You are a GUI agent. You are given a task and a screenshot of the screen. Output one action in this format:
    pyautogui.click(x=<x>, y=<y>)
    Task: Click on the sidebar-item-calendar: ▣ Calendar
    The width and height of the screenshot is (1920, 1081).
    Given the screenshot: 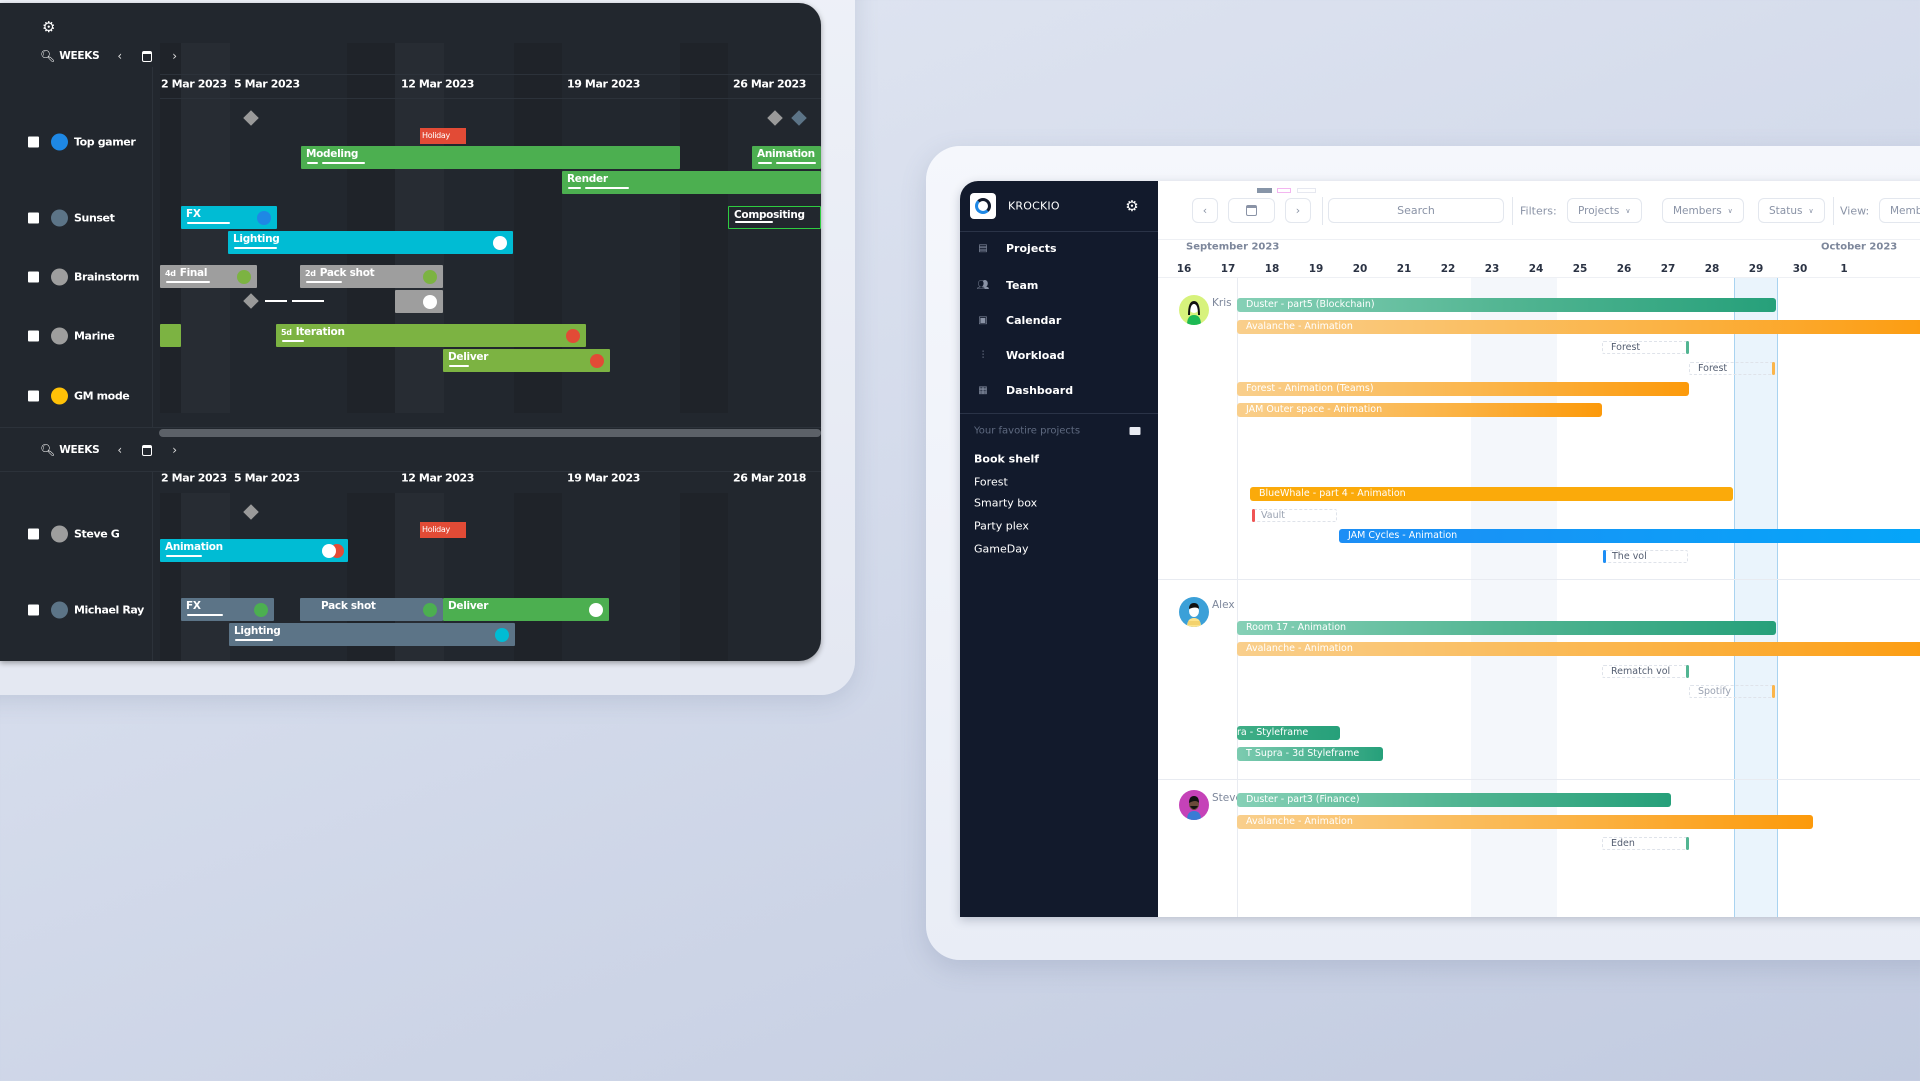 What is the action you would take?
    pyautogui.click(x=1059, y=320)
    